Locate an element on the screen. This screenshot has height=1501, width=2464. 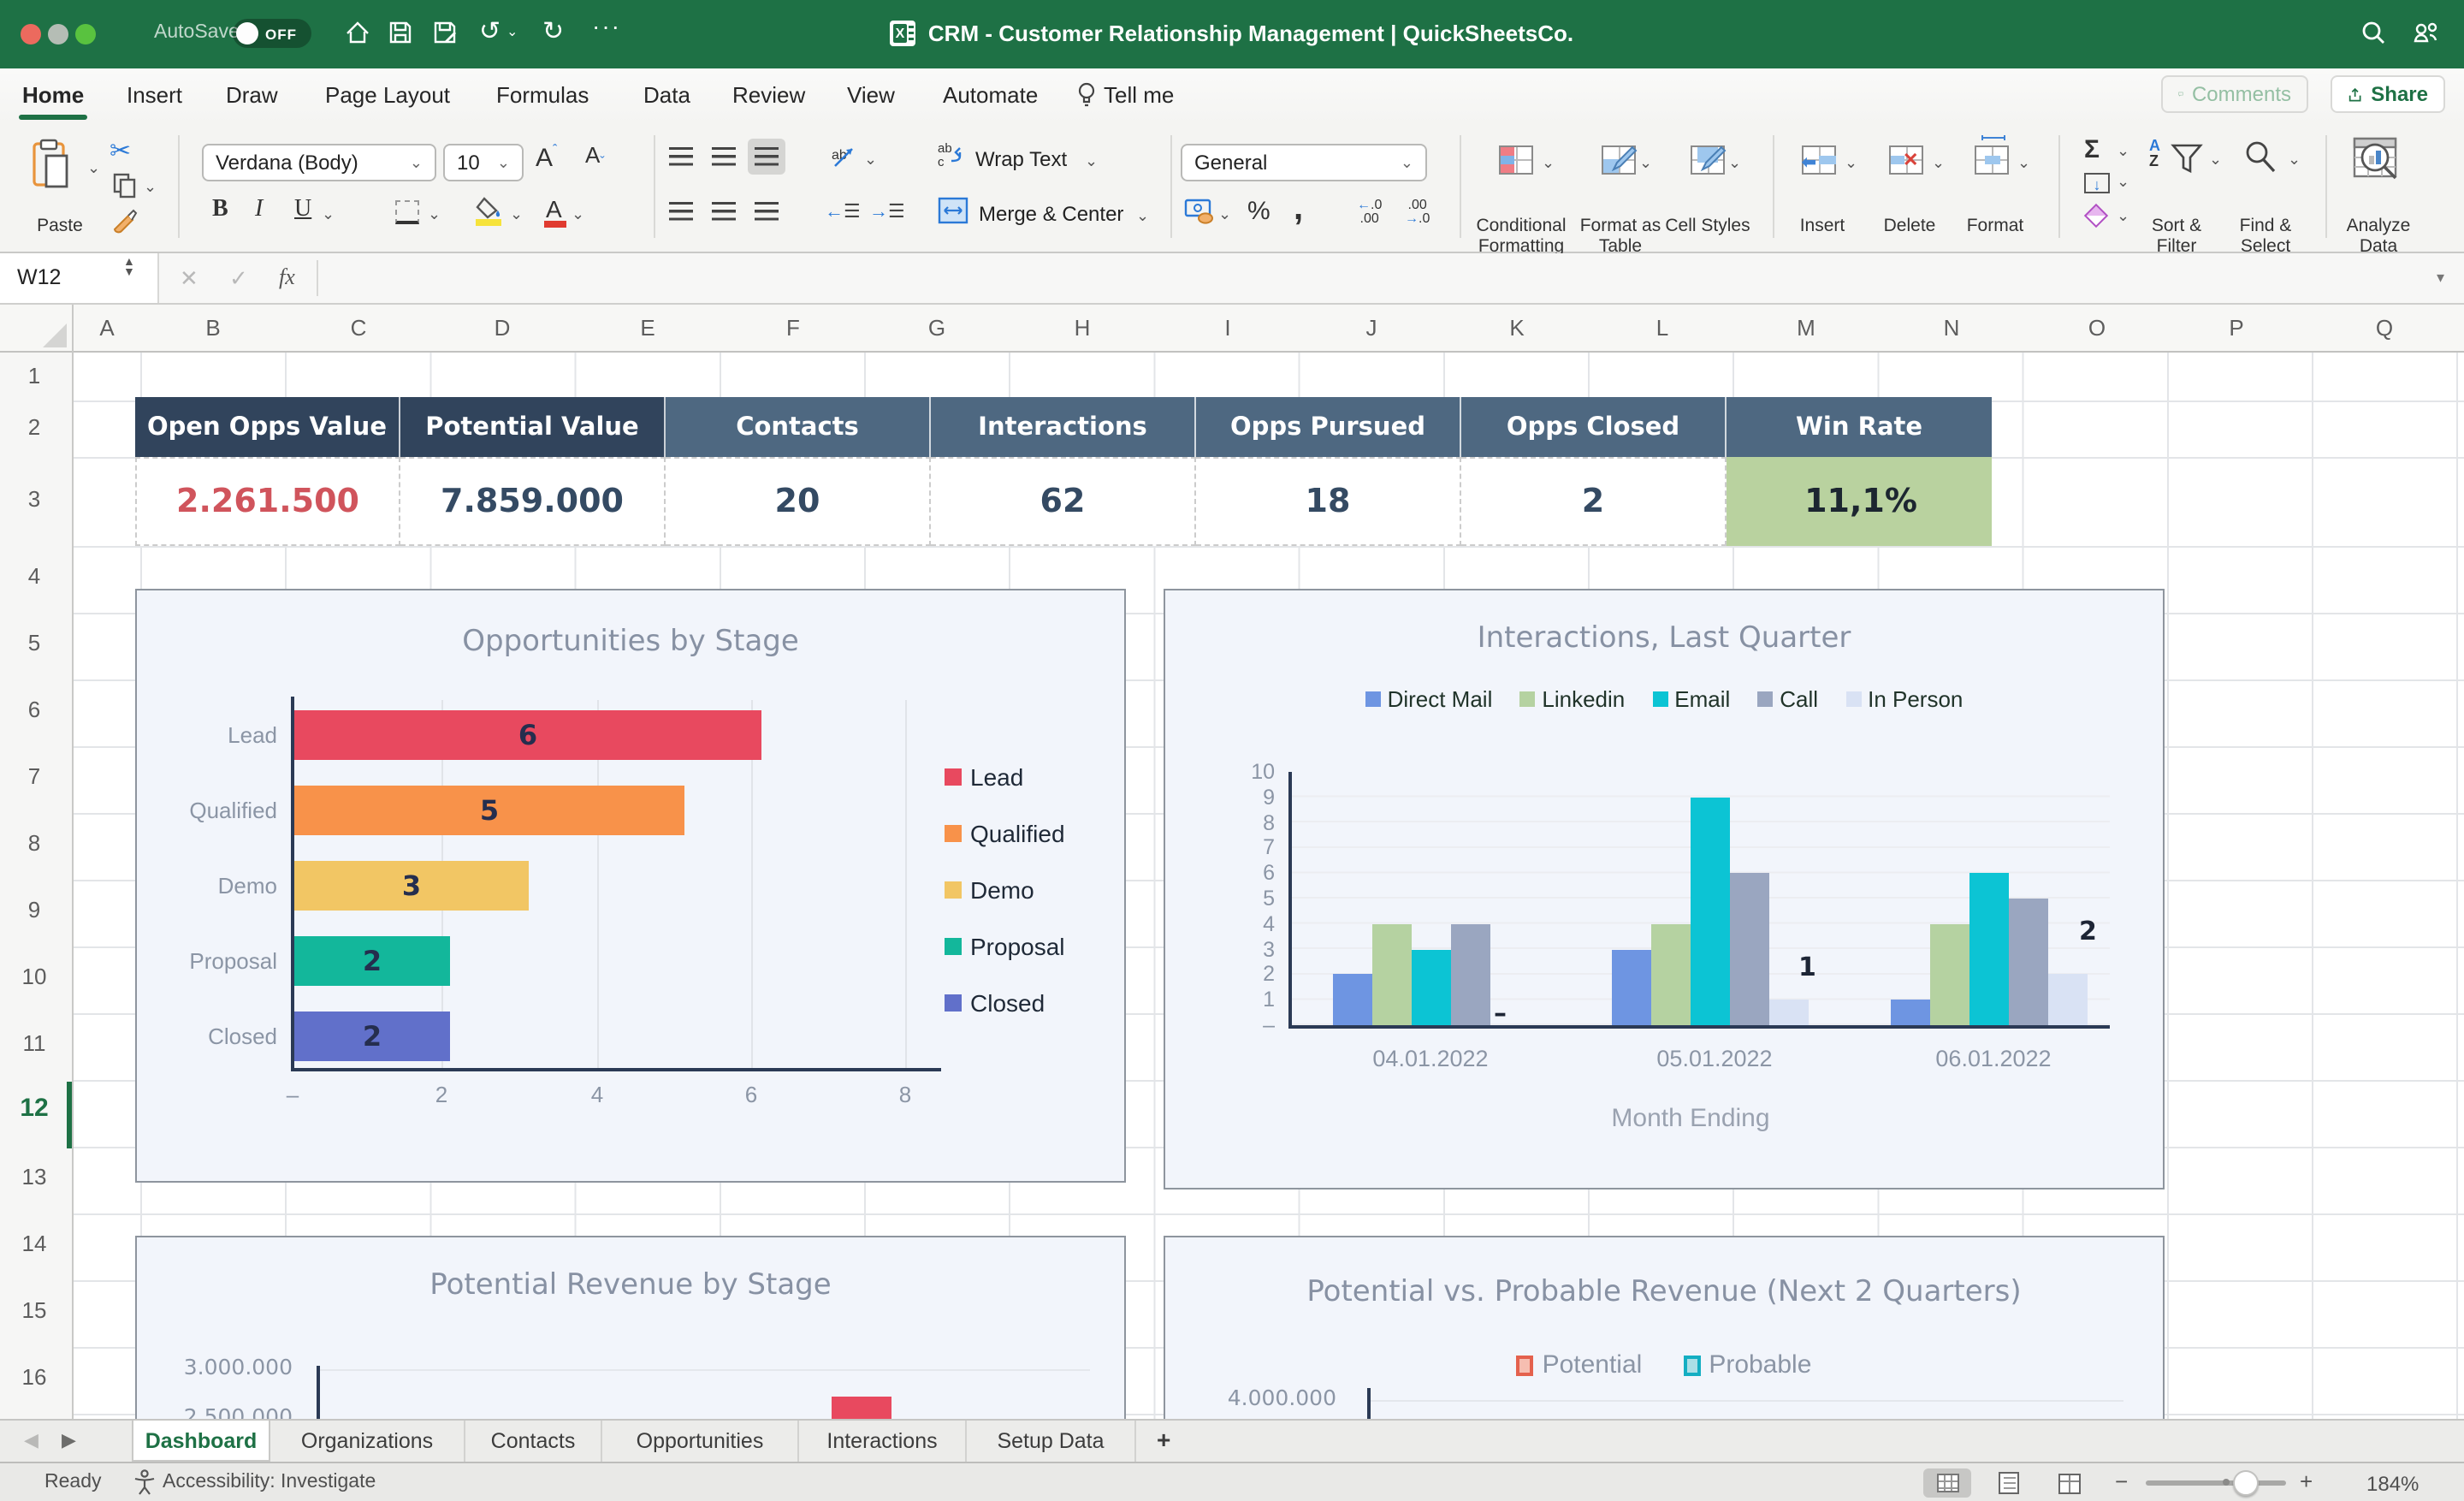
row-header: 9 is located at coordinates (34, 910).